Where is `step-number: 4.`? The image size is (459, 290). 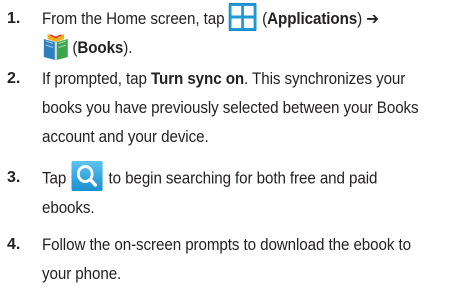 step-number: 4. is located at coordinates (14, 244).